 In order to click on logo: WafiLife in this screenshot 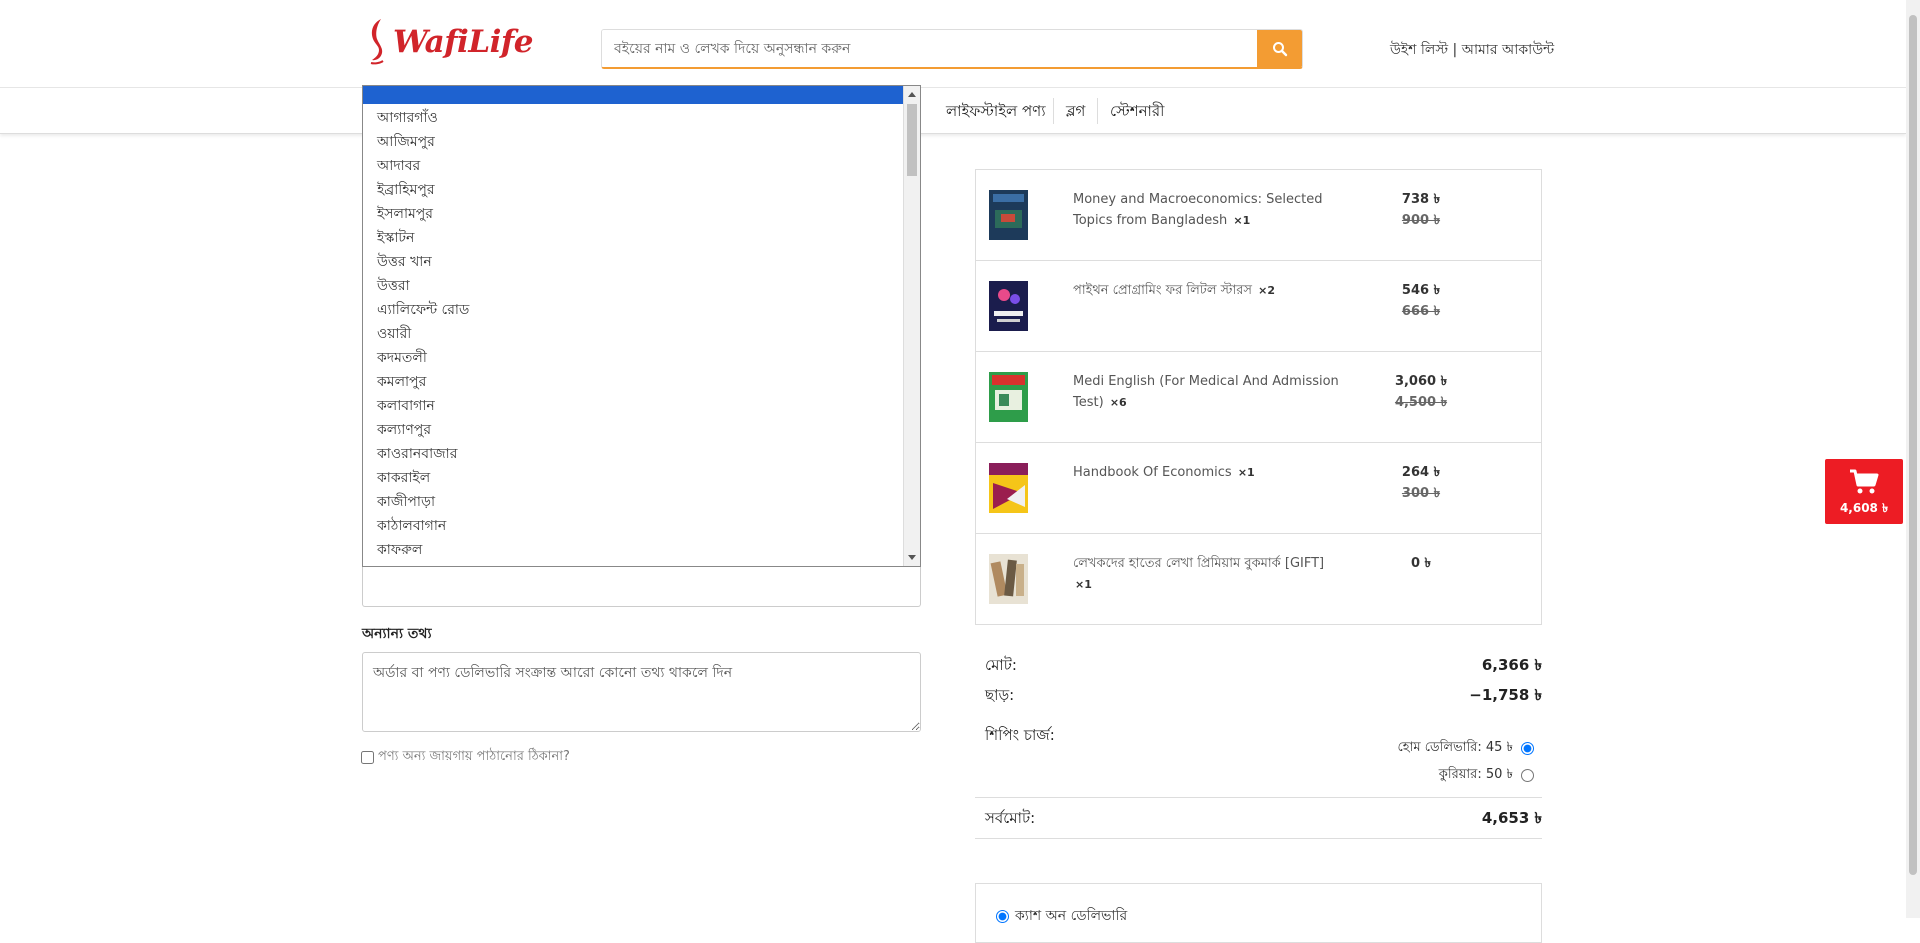, I will do `click(450, 42)`.